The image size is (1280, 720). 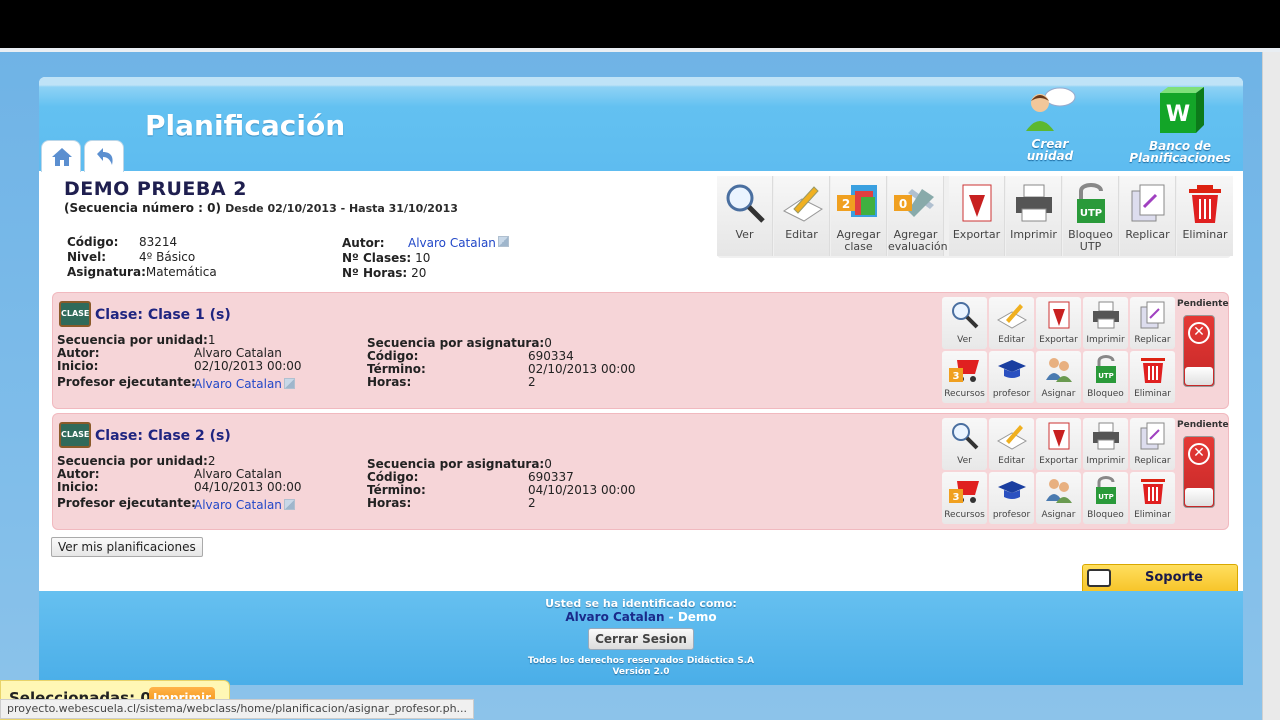 What do you see at coordinates (1099, 578) in the screenshot?
I see `chat-bubble-icon` at bounding box center [1099, 578].